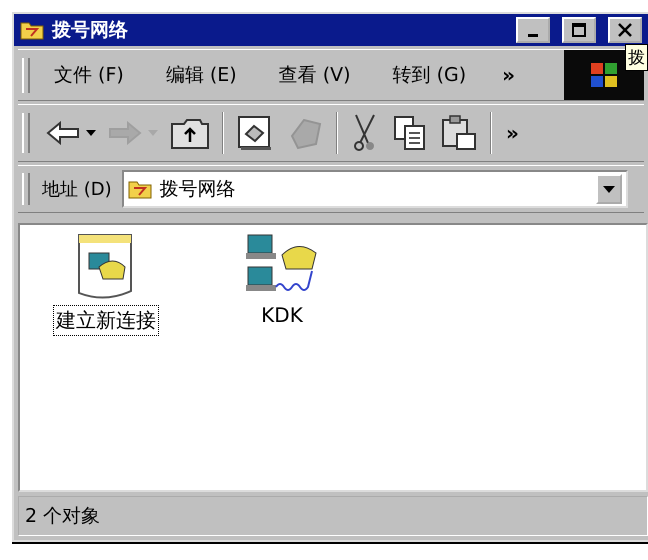 This screenshot has height=560, width=648. I want to click on menu-overflow-chevron: », so click(509, 75).